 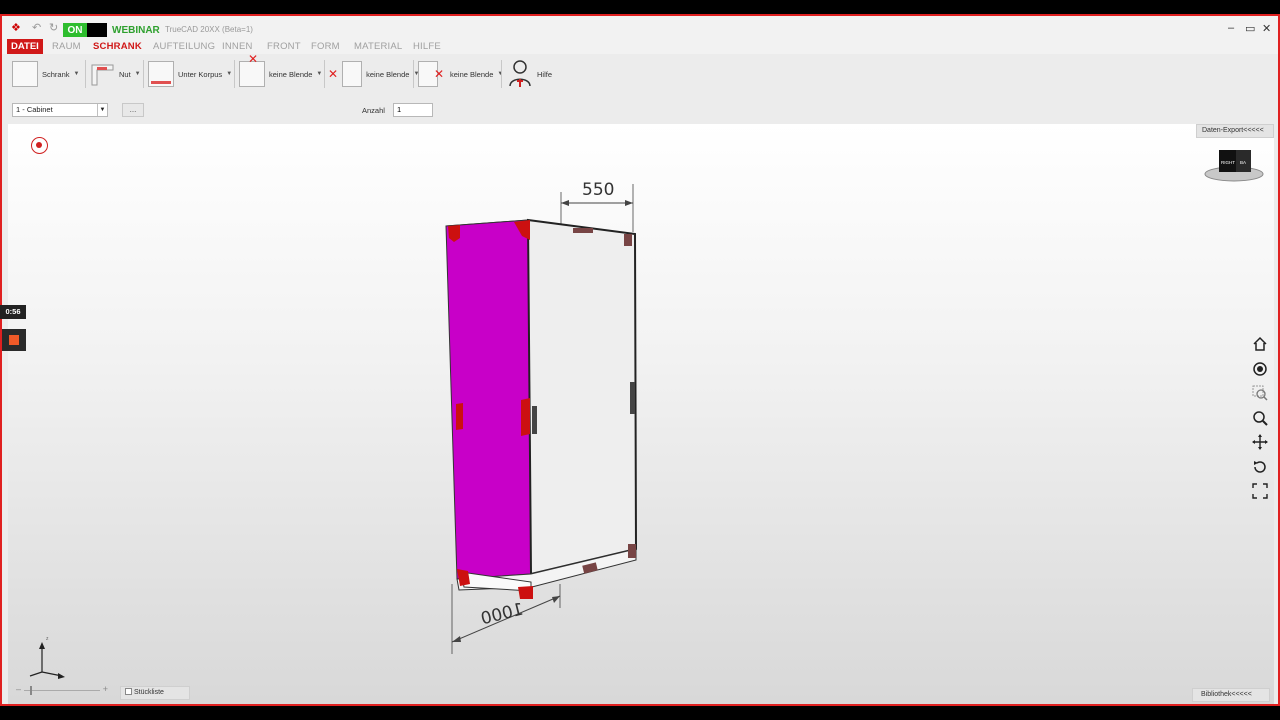 I want to click on anzahl-label: Anzahl, so click(x=373, y=110).